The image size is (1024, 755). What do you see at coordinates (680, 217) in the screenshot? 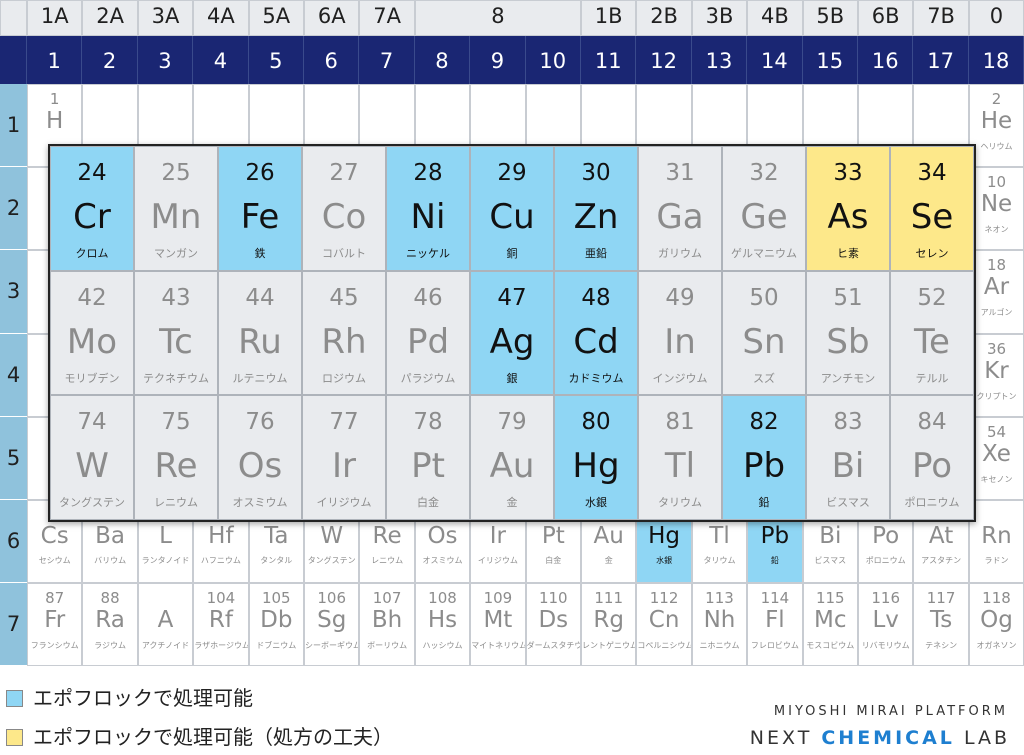
I see `zoom-element-symbol: Ga` at bounding box center [680, 217].